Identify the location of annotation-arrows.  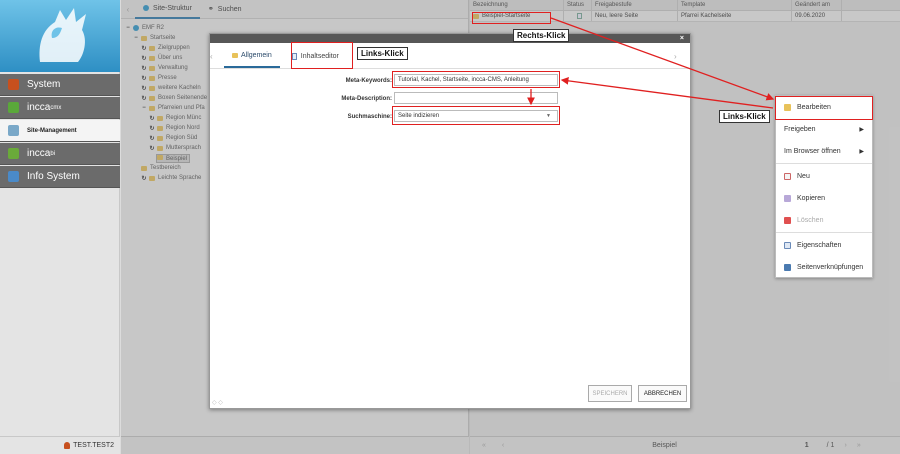
(651, 63).